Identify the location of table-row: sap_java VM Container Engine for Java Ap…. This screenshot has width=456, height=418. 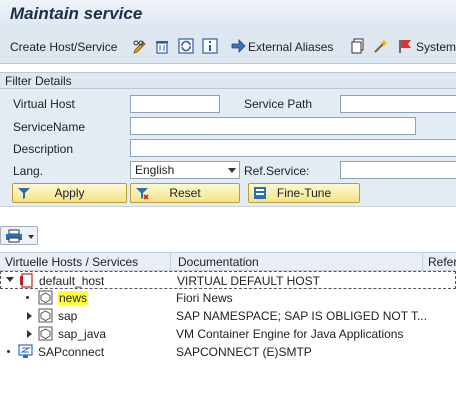
(228, 334).